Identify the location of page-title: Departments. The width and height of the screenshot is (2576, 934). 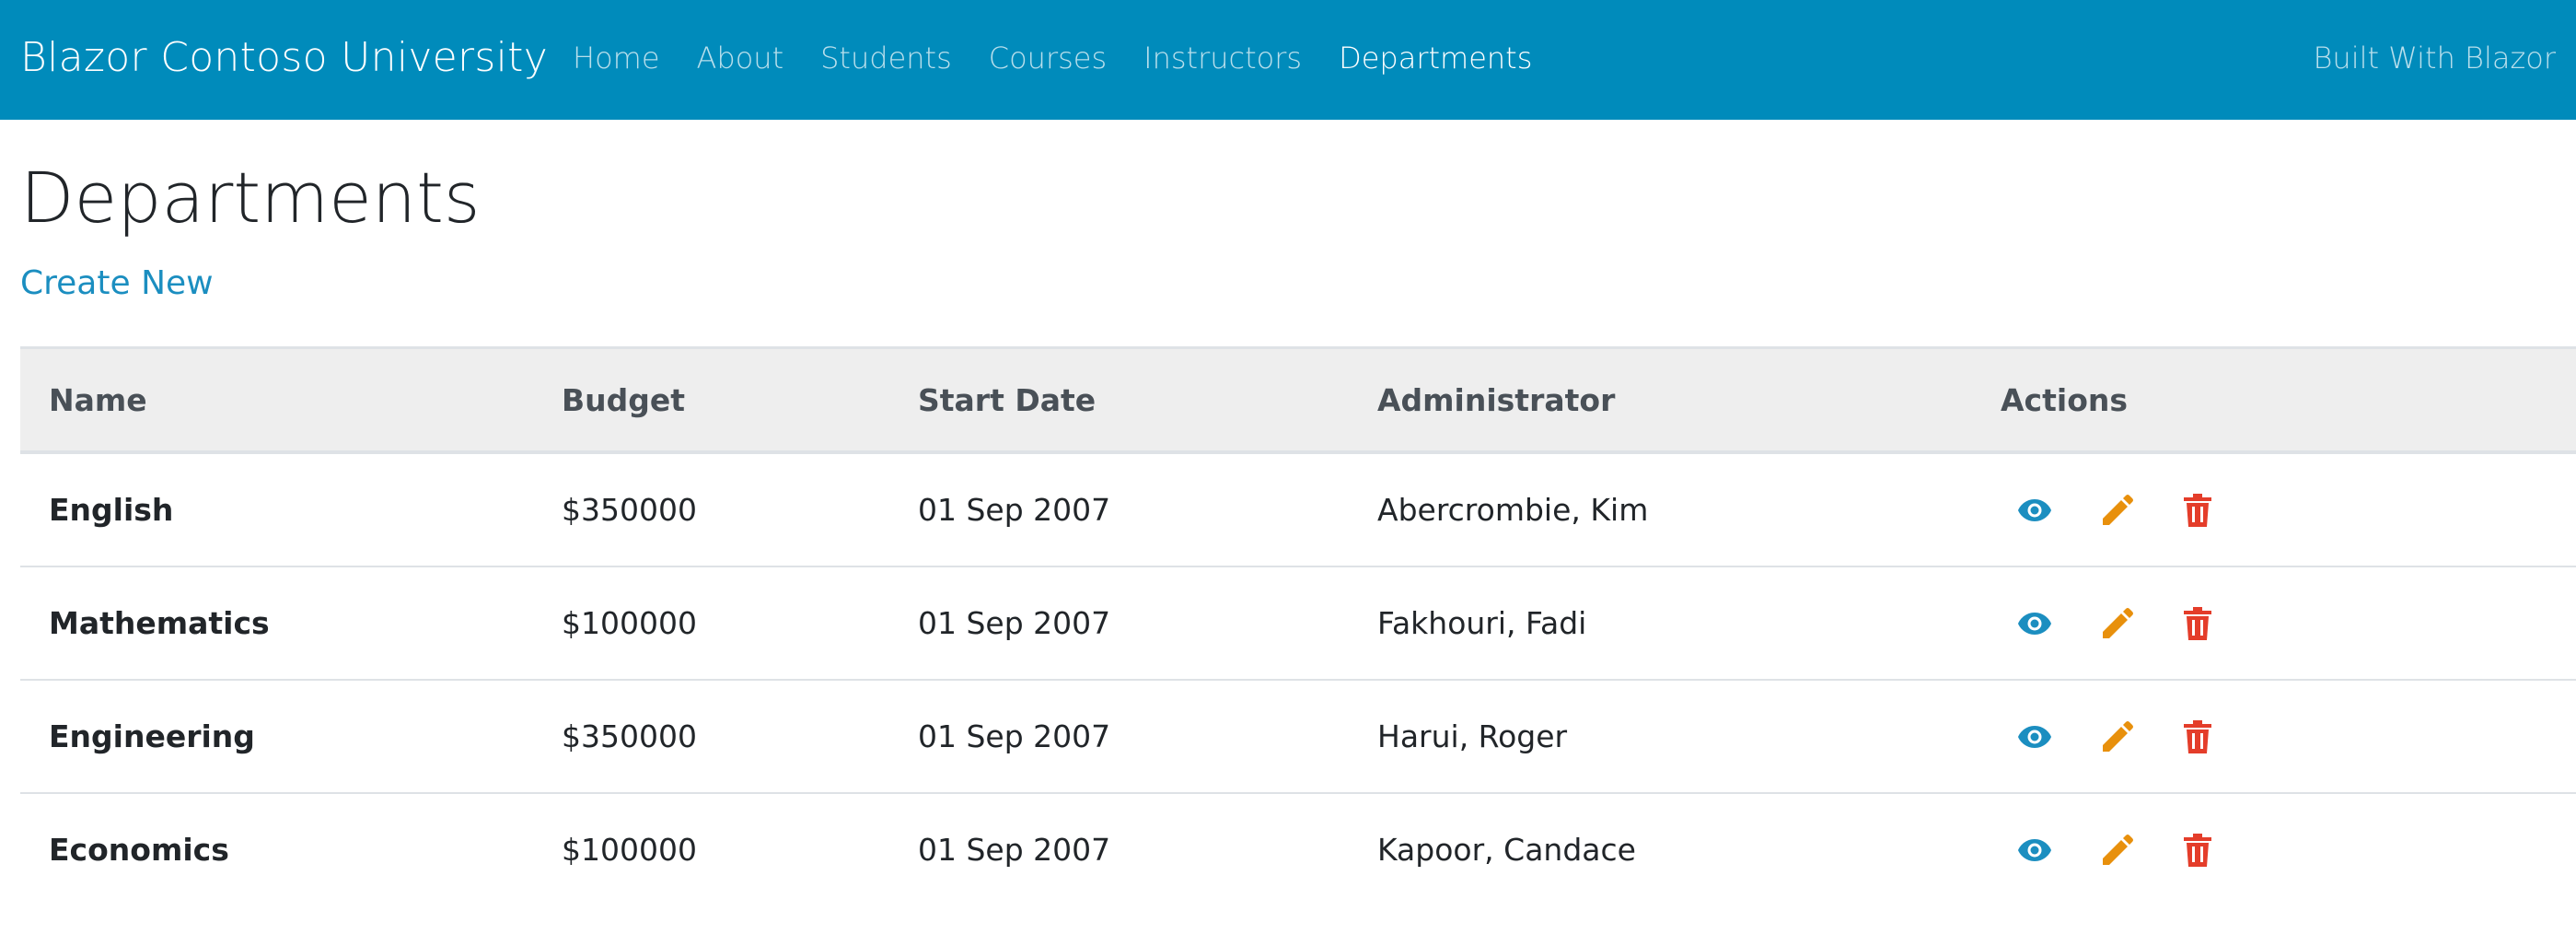
(250, 198).